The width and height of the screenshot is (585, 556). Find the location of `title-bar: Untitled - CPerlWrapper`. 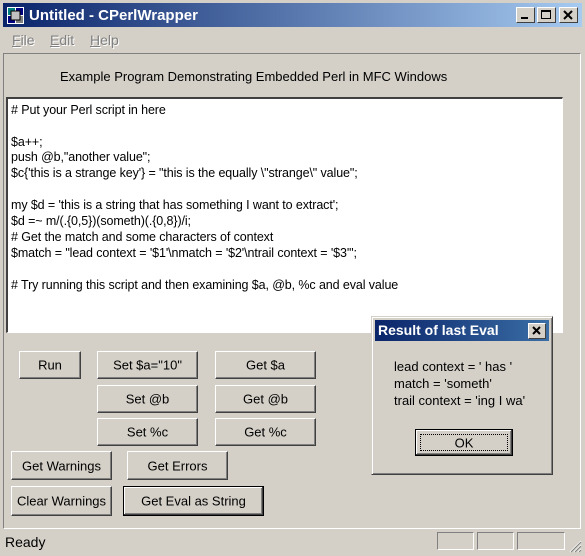

title-bar: Untitled - CPerlWrapper is located at coordinates (292, 15).